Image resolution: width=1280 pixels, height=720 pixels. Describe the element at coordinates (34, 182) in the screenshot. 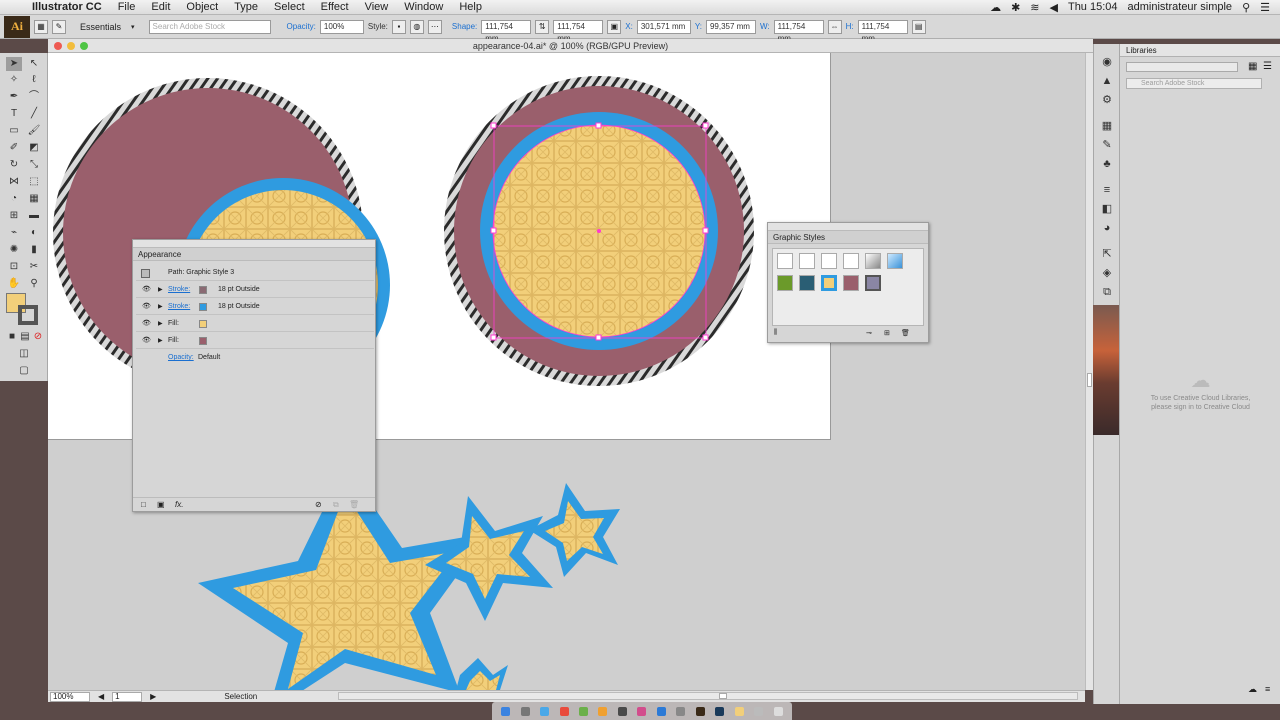

I see `free-transform-tool-icon: ⬚` at that location.